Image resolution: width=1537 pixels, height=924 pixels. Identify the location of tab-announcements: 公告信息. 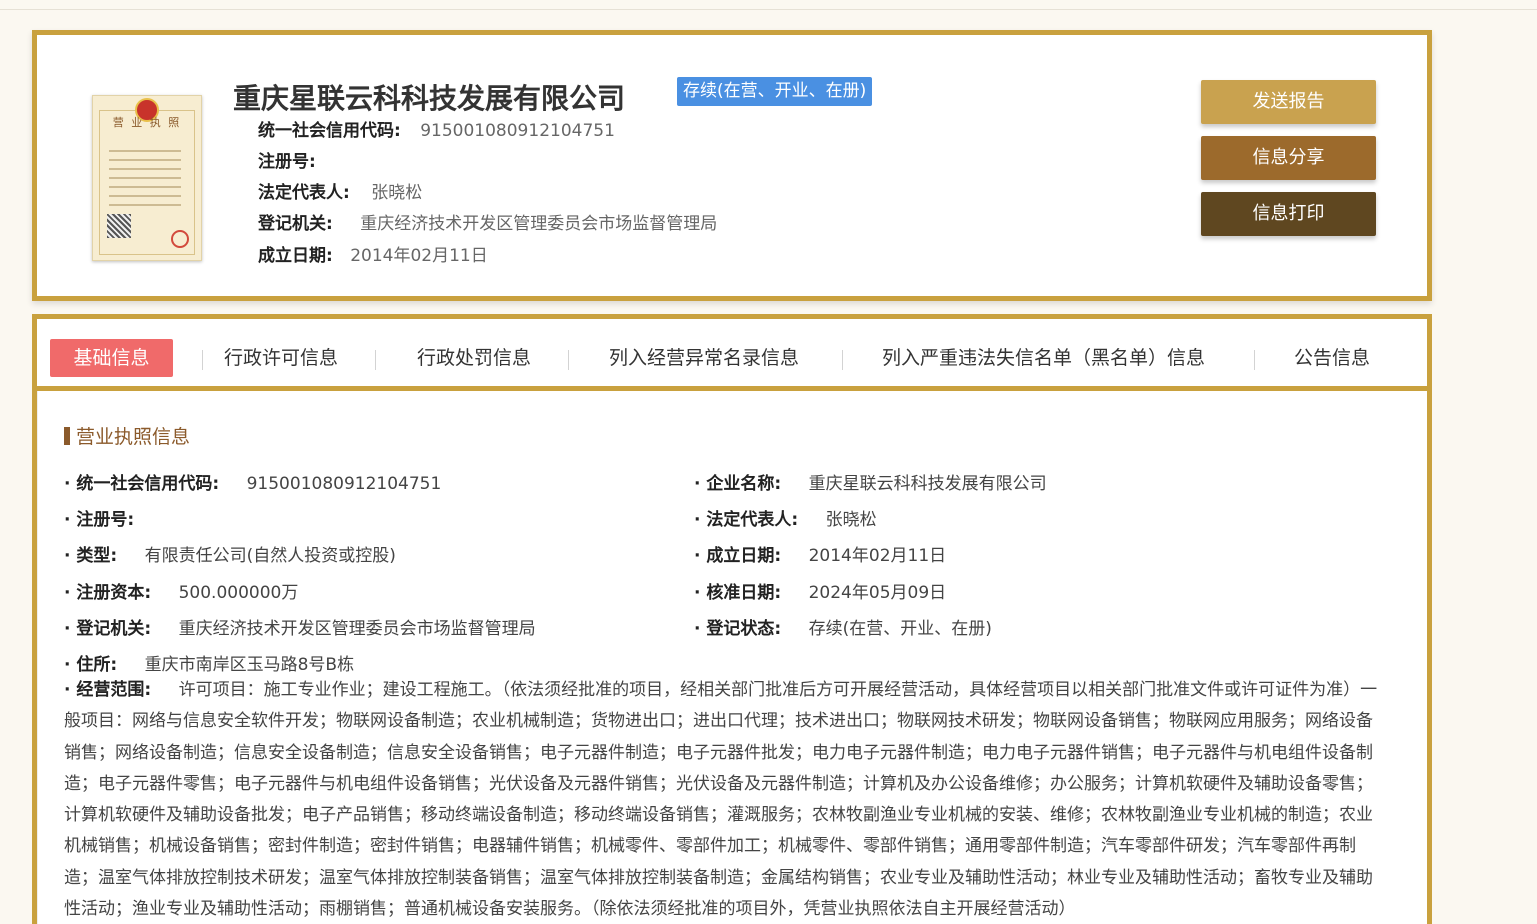
(1332, 358).